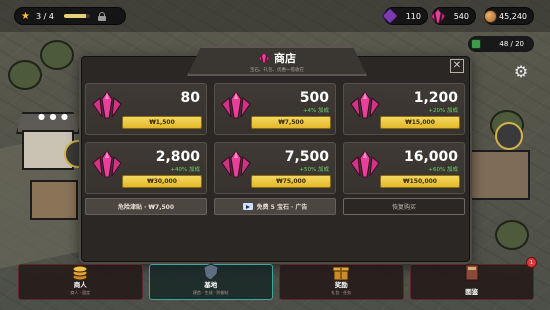 The image size is (550, 310). I want to click on restore-purchases-button: 恢复购买, so click(404, 206).